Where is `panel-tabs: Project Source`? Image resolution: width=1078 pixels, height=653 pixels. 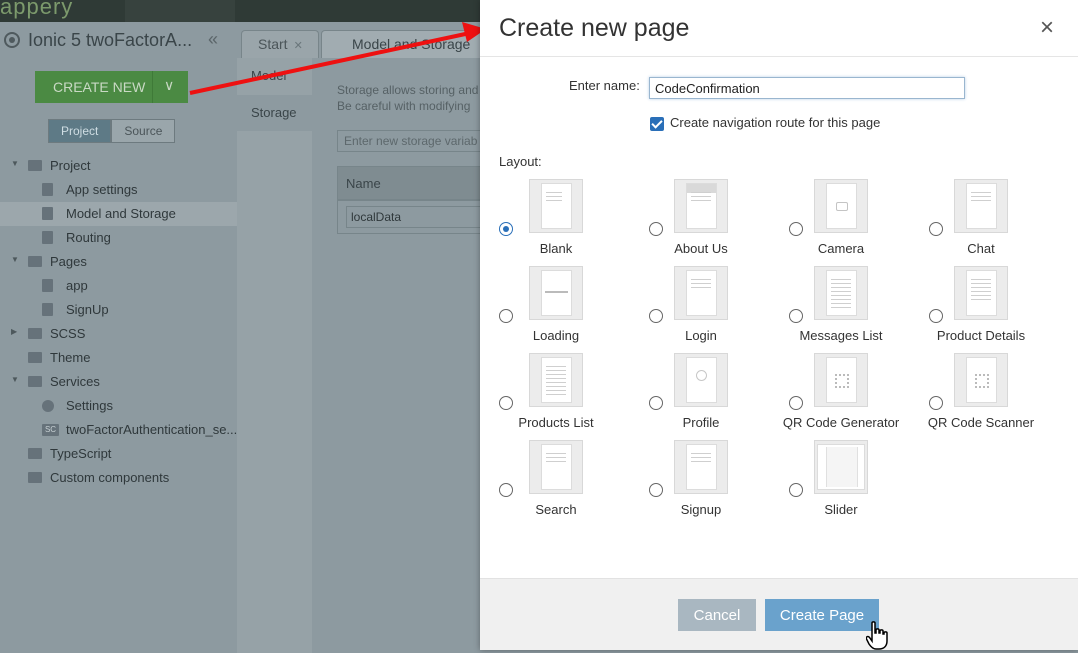
panel-tabs: Project Source is located at coordinates (112, 131).